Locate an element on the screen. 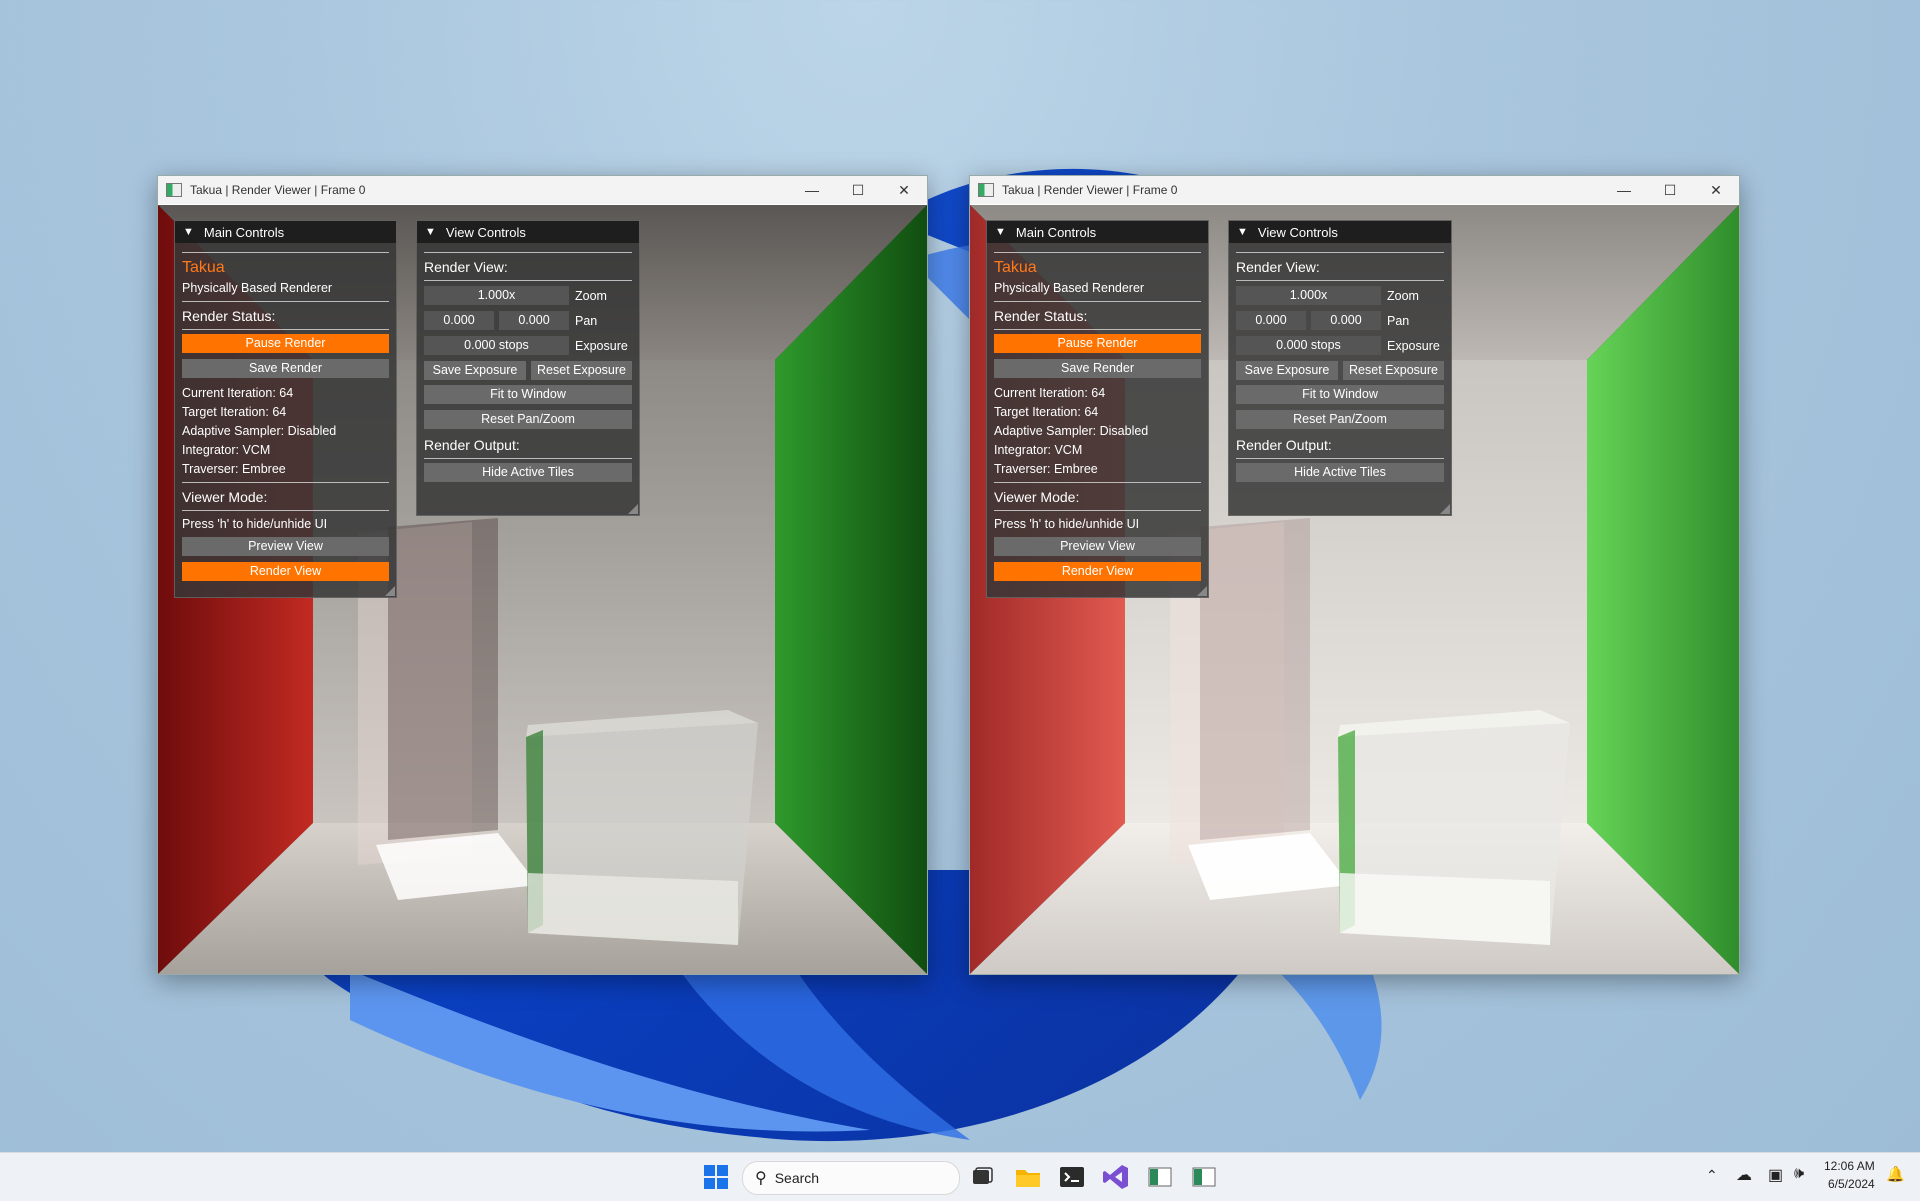 The image size is (1920, 1201). file-explorer-icon is located at coordinates (1028, 1177).